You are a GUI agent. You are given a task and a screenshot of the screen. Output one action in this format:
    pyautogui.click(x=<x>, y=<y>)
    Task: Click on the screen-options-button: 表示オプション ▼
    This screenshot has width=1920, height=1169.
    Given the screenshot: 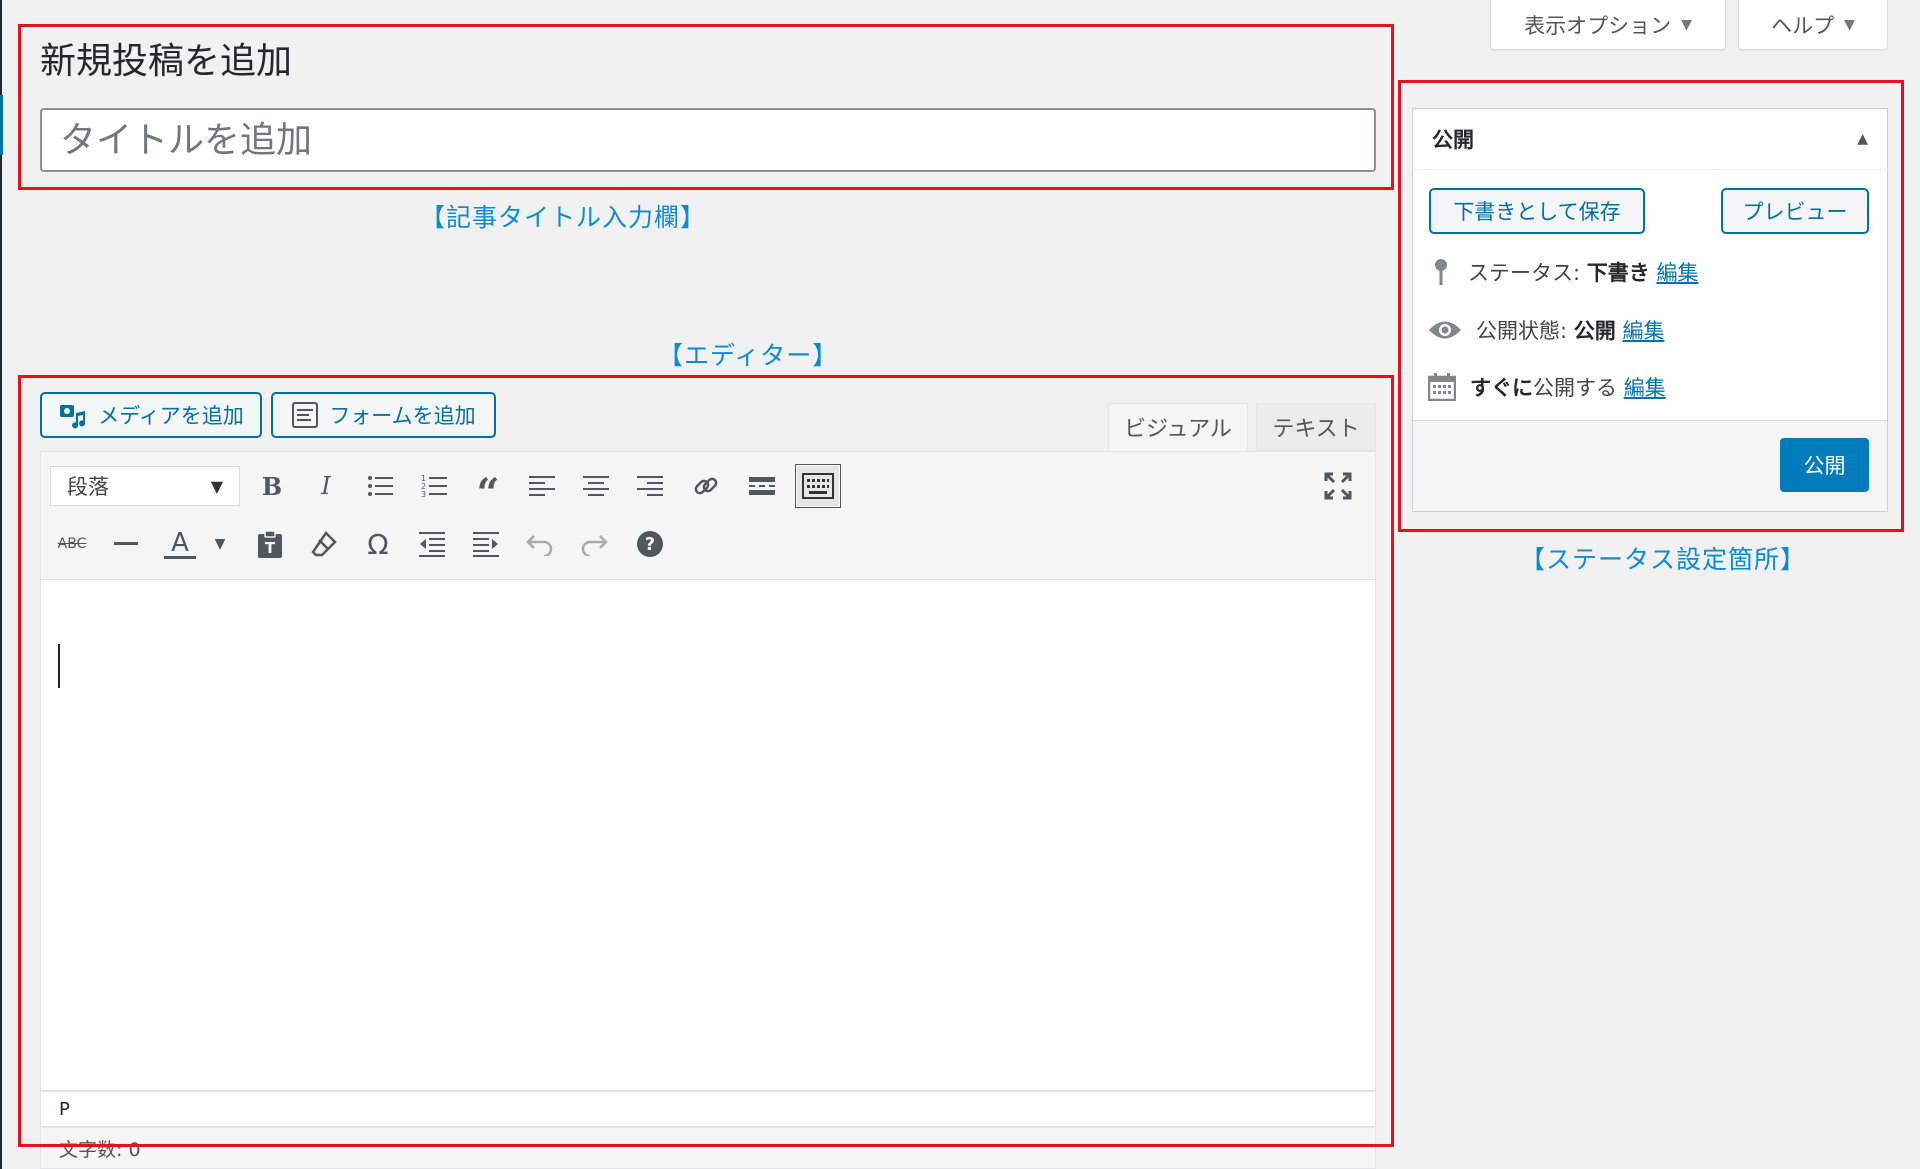 What is the action you would take?
    pyautogui.click(x=1608, y=25)
    